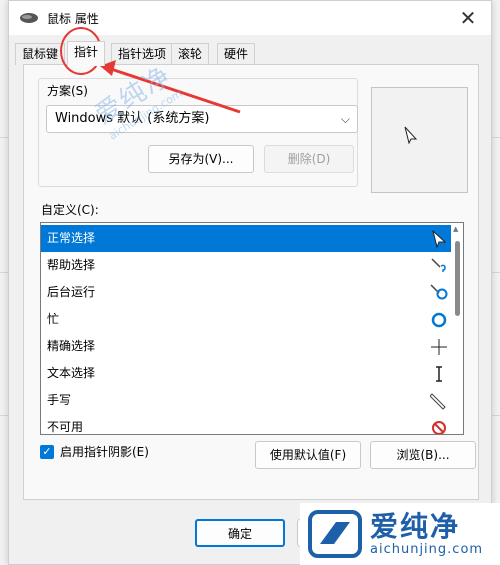  I want to click on list-scrollbar: ▲, so click(457, 328).